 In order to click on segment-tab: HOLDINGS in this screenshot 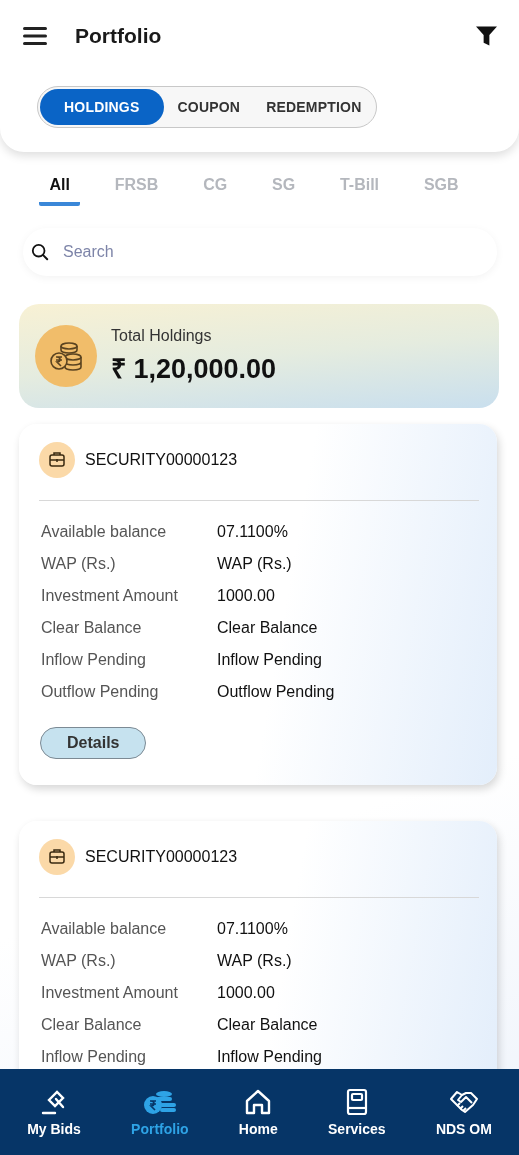, I will do `click(102, 107)`.